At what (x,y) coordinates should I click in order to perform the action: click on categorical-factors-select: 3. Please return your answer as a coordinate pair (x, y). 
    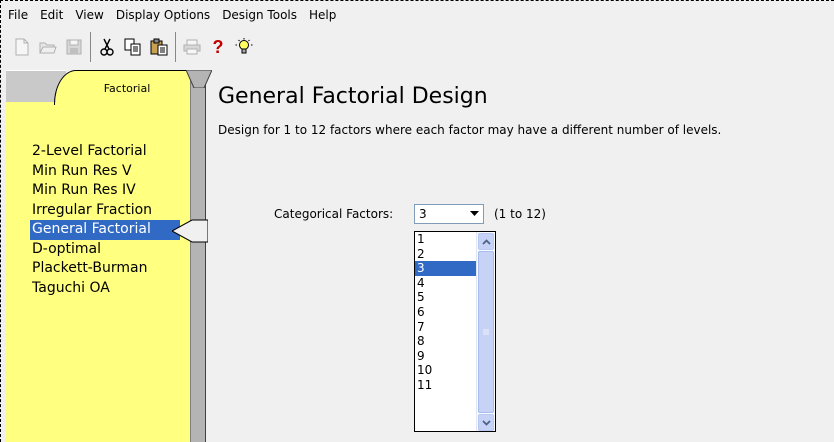
    Looking at the image, I should click on (449, 214).